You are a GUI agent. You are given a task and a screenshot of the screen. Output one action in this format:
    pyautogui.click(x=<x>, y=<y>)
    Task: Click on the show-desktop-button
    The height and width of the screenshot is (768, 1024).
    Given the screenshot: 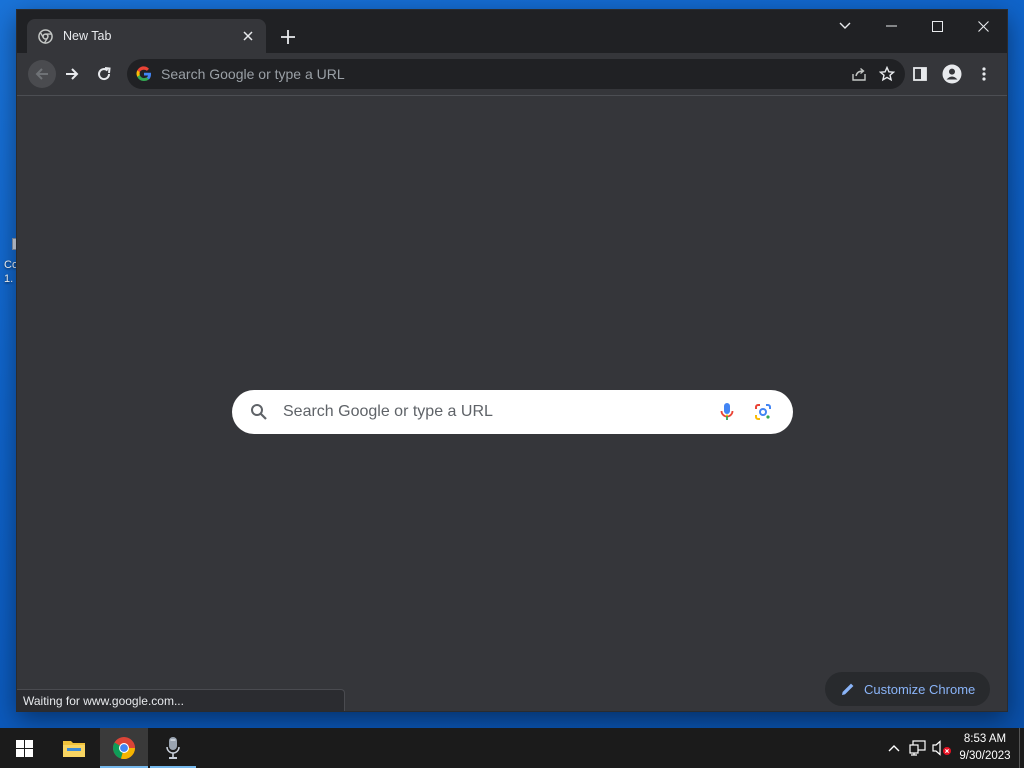 What is the action you would take?
    pyautogui.click(x=1021, y=748)
    